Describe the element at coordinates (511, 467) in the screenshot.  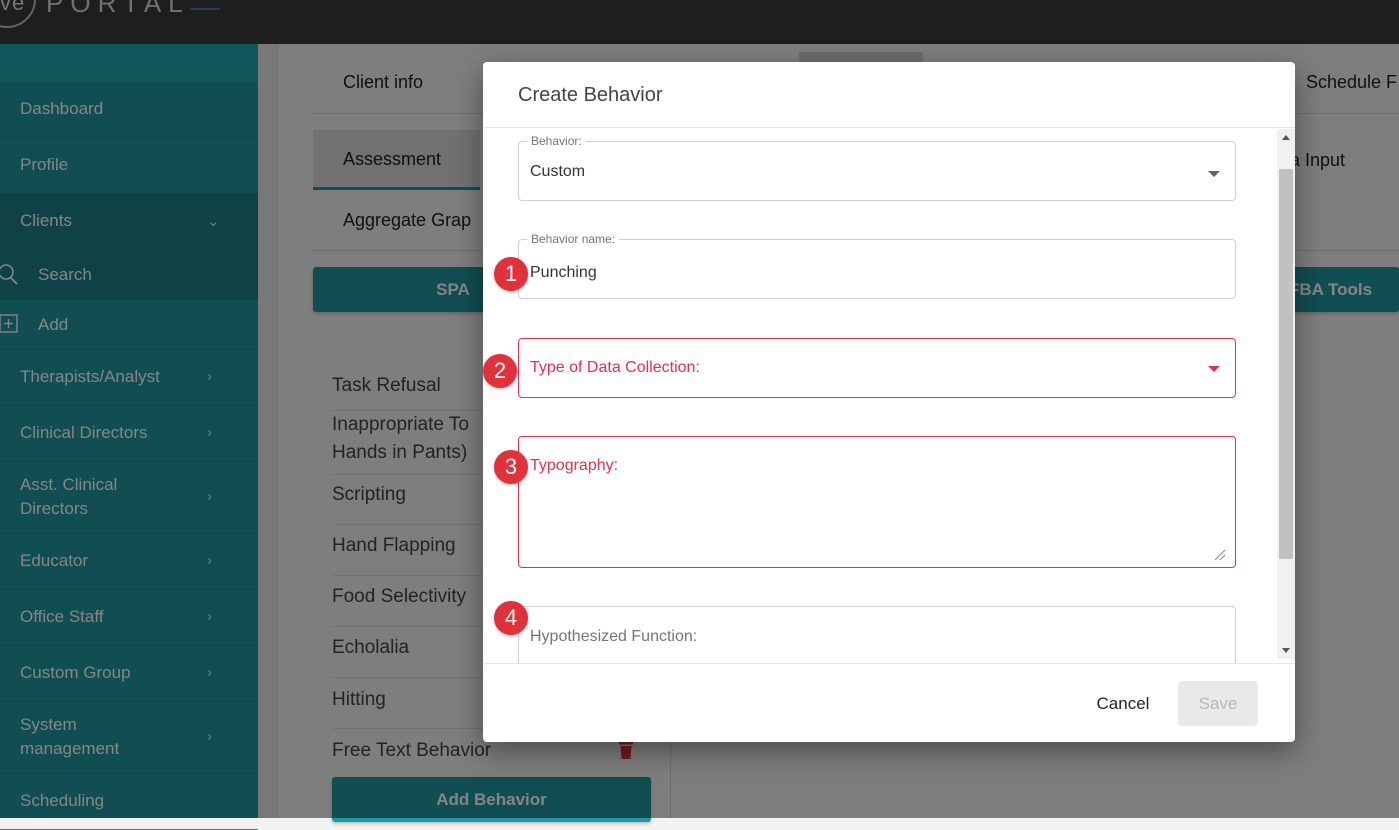
I see `step-badge-3: 3` at that location.